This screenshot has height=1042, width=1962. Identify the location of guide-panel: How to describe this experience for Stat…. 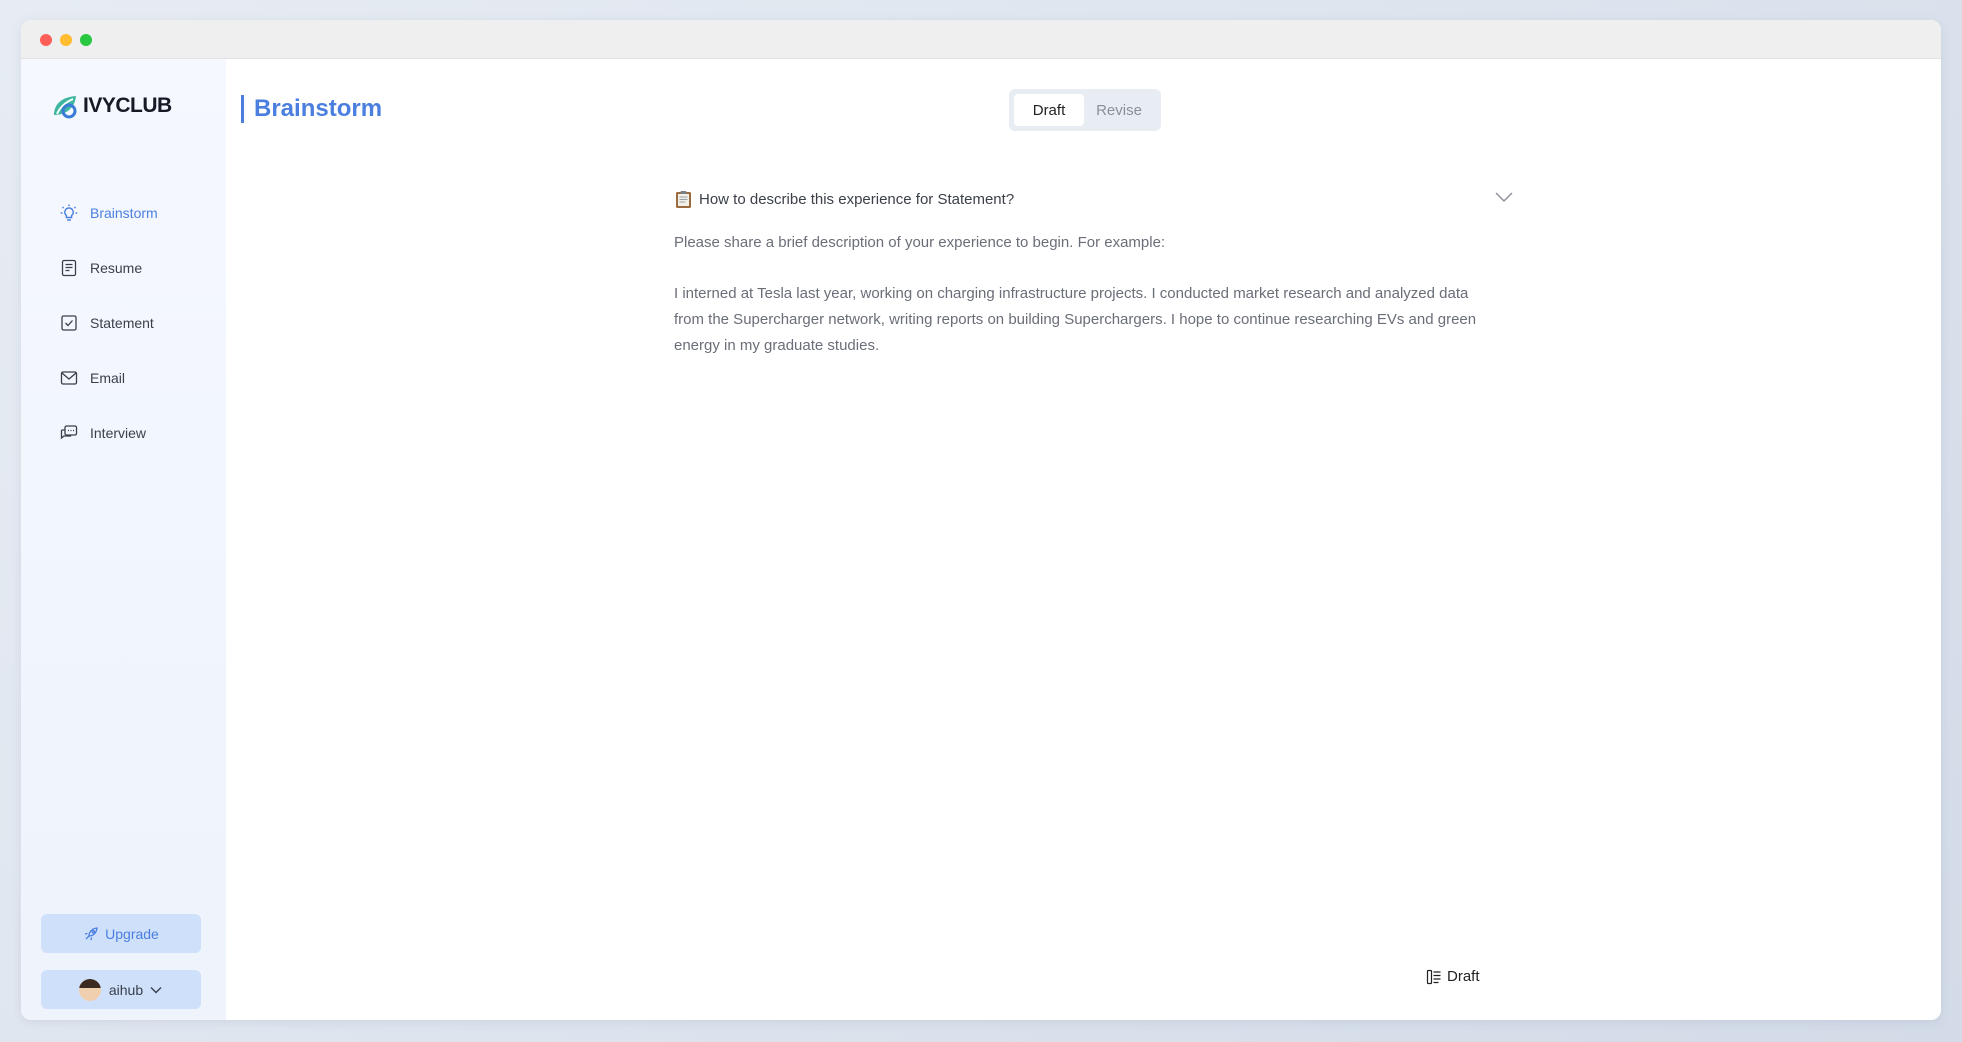
(1094, 273).